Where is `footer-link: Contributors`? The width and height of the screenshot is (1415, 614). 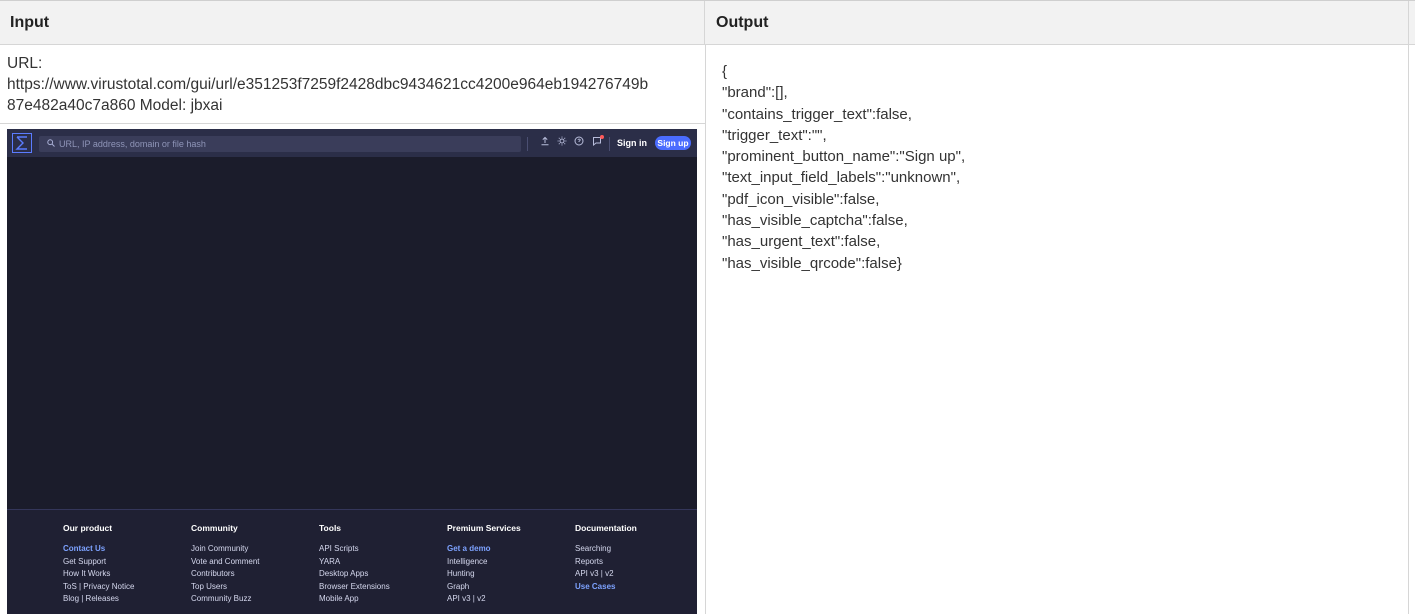
footer-link: Contributors is located at coordinates (251, 574).